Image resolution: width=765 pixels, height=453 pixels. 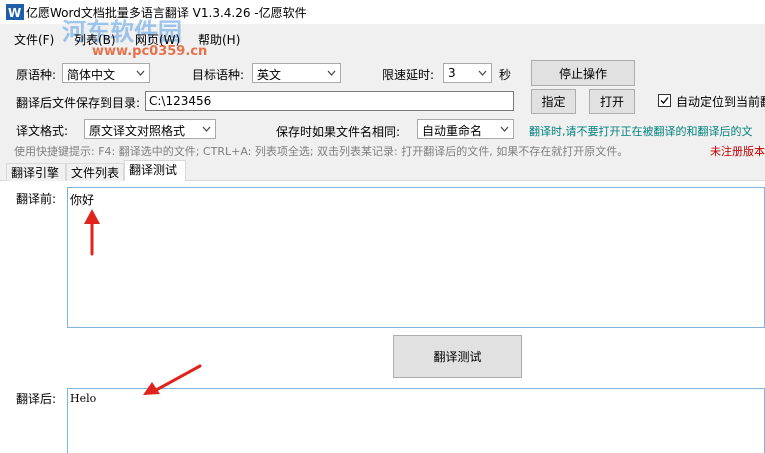 I want to click on samename-select: 自动重命名, so click(x=465, y=129).